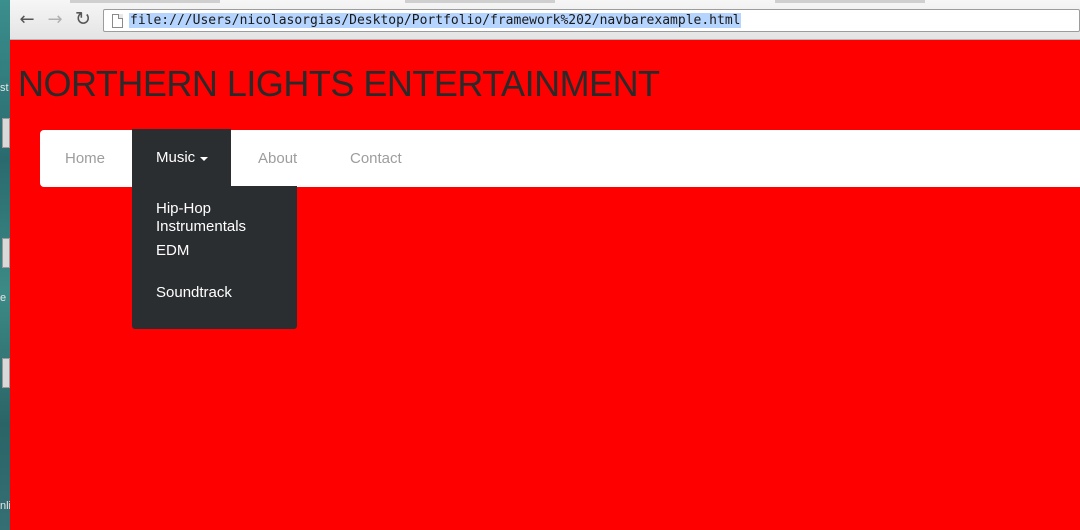 The width and height of the screenshot is (1080, 530). Describe the element at coordinates (201, 226) in the screenshot. I see `dropdown-item-label-line2: Instrumentals` at that location.